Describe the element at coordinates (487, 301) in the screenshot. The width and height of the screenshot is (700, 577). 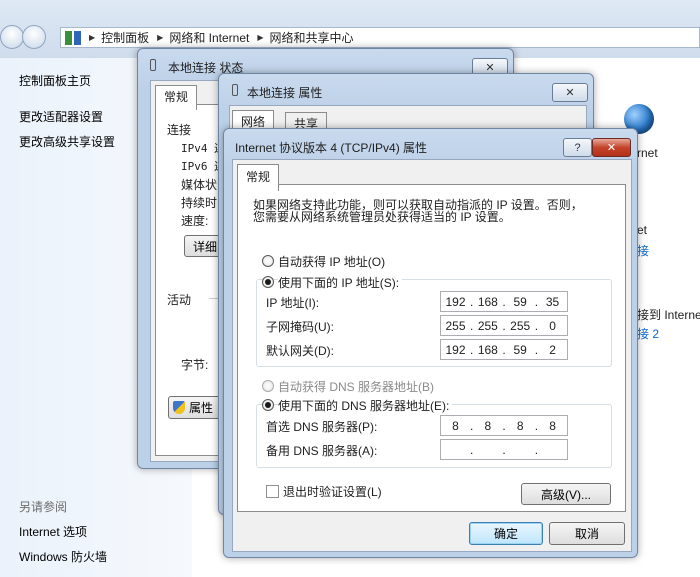
I see `ip-octet-2: 168` at that location.